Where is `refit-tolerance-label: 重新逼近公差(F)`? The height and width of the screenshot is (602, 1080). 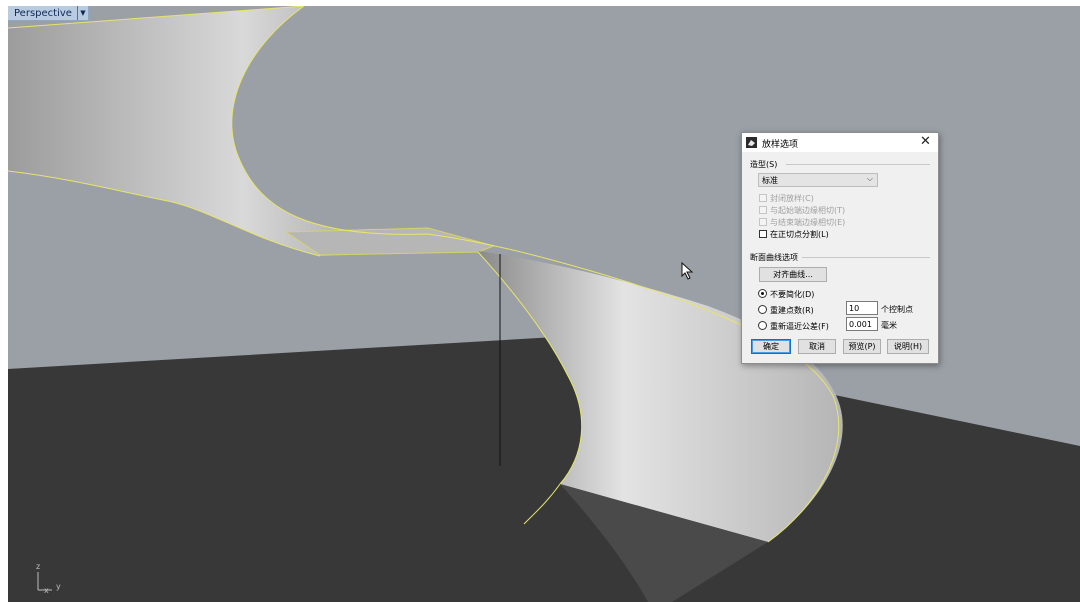 refit-tolerance-label: 重新逼近公差(F) is located at coordinates (799, 326).